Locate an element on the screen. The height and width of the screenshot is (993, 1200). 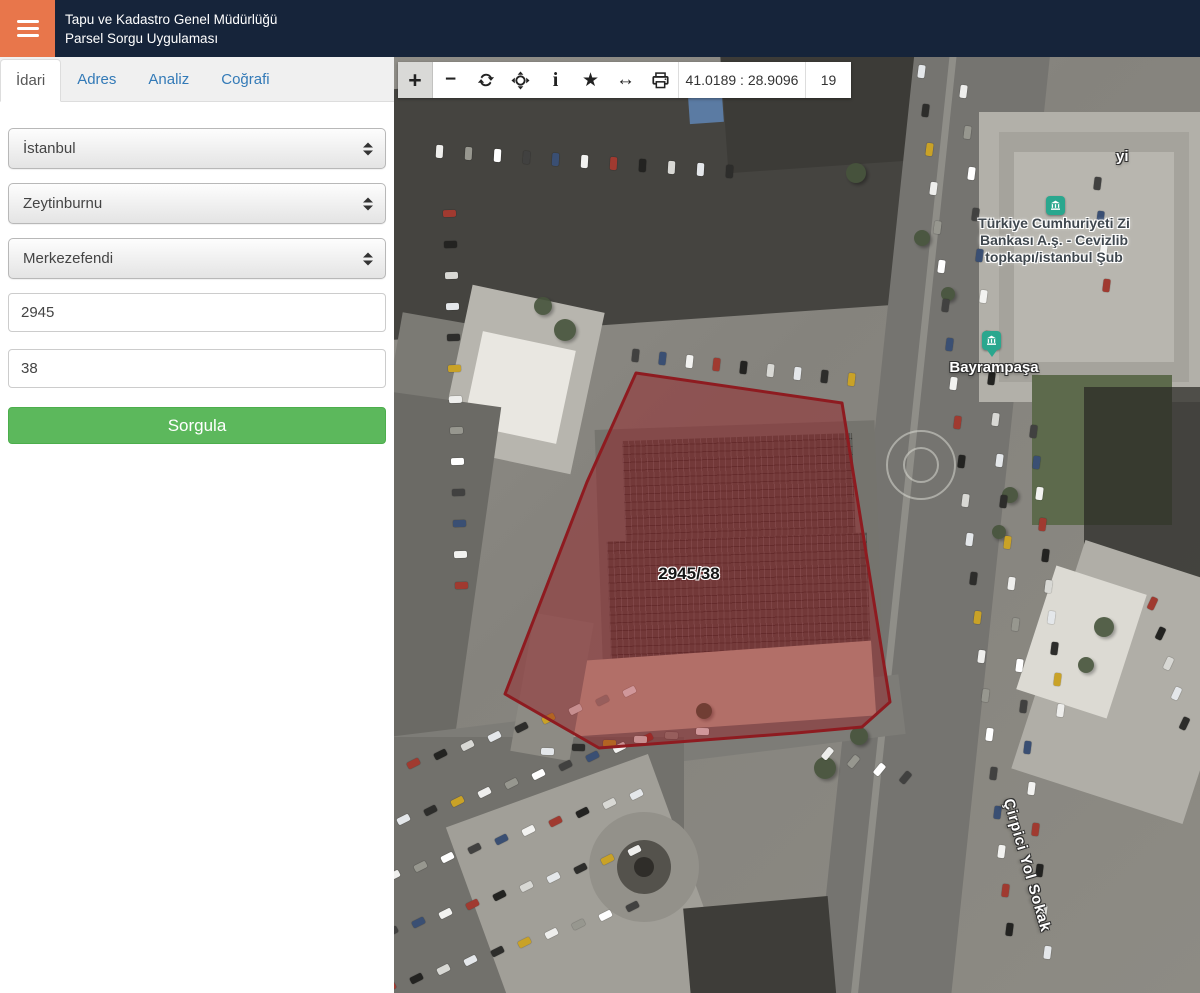
info-icon: i is located at coordinates (555, 79).